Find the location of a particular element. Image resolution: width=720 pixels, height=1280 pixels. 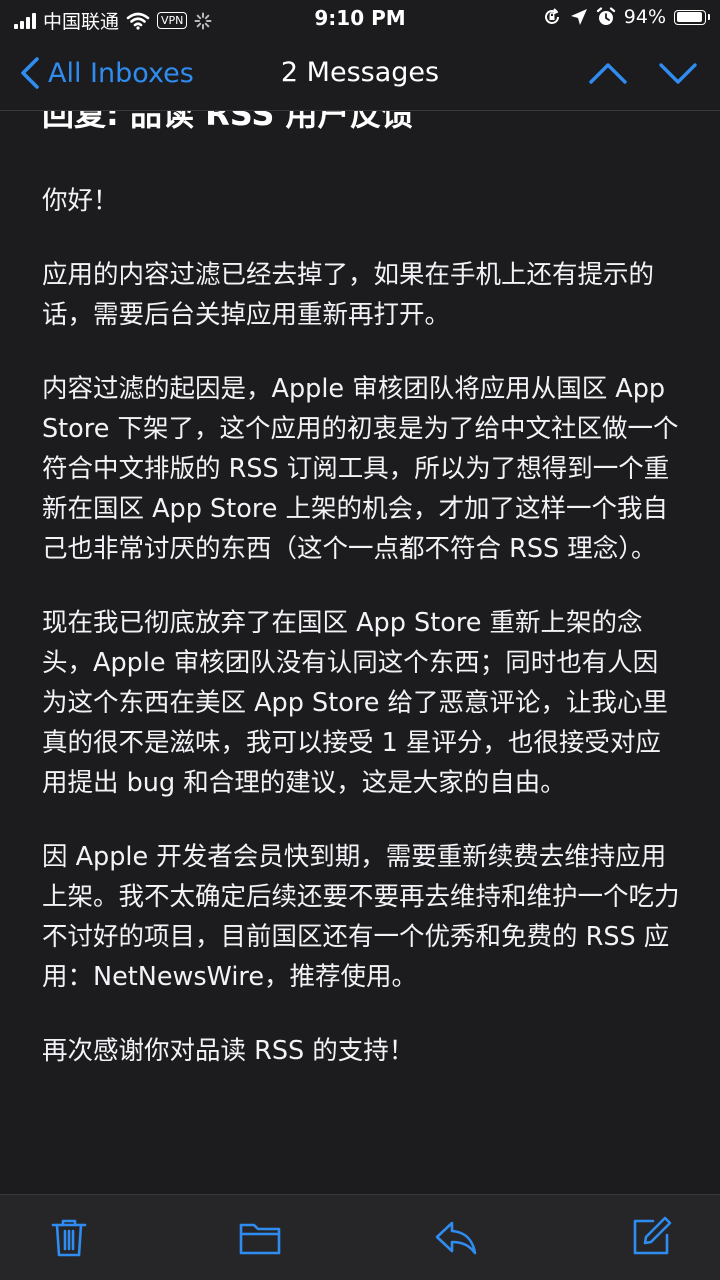

alarm-icon is located at coordinates (605, 16).